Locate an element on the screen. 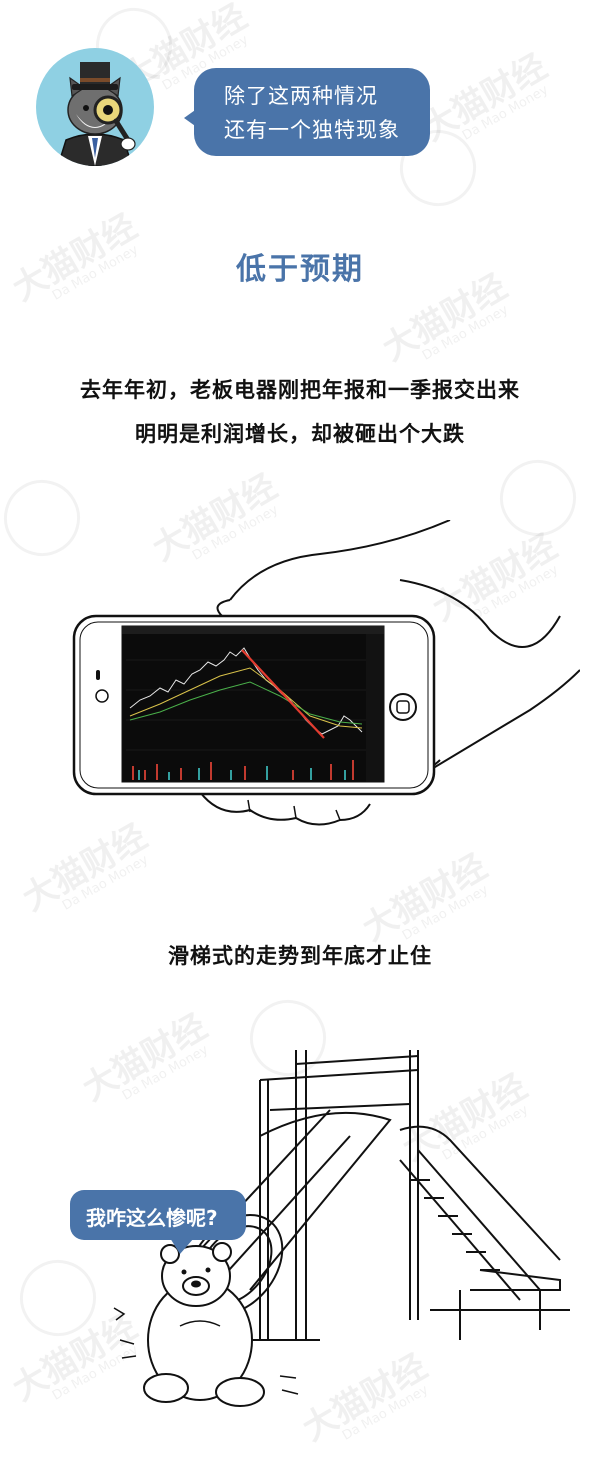 The image size is (600, 1464). section-title: 低于预期 is located at coordinates (300, 269).